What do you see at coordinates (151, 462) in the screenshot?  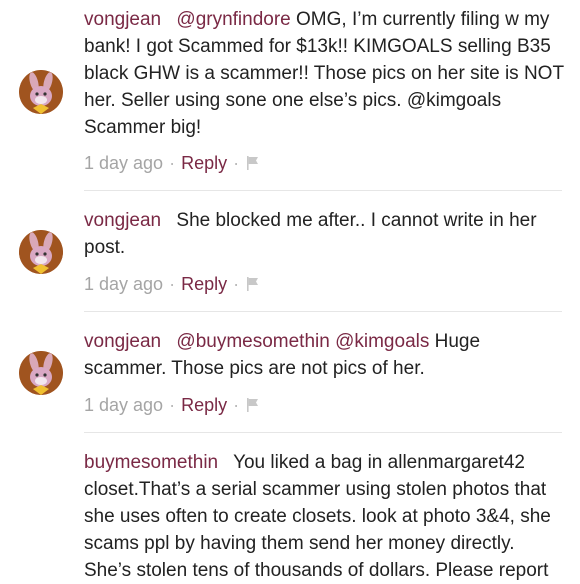 I see `comment-username: buymesomethin` at bounding box center [151, 462].